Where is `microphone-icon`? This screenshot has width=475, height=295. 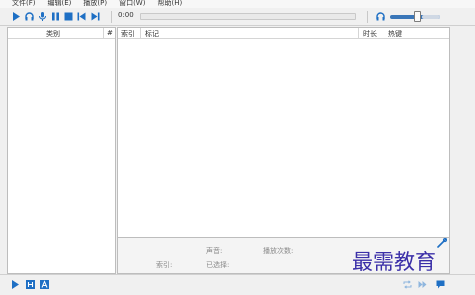 microphone-icon is located at coordinates (42, 16).